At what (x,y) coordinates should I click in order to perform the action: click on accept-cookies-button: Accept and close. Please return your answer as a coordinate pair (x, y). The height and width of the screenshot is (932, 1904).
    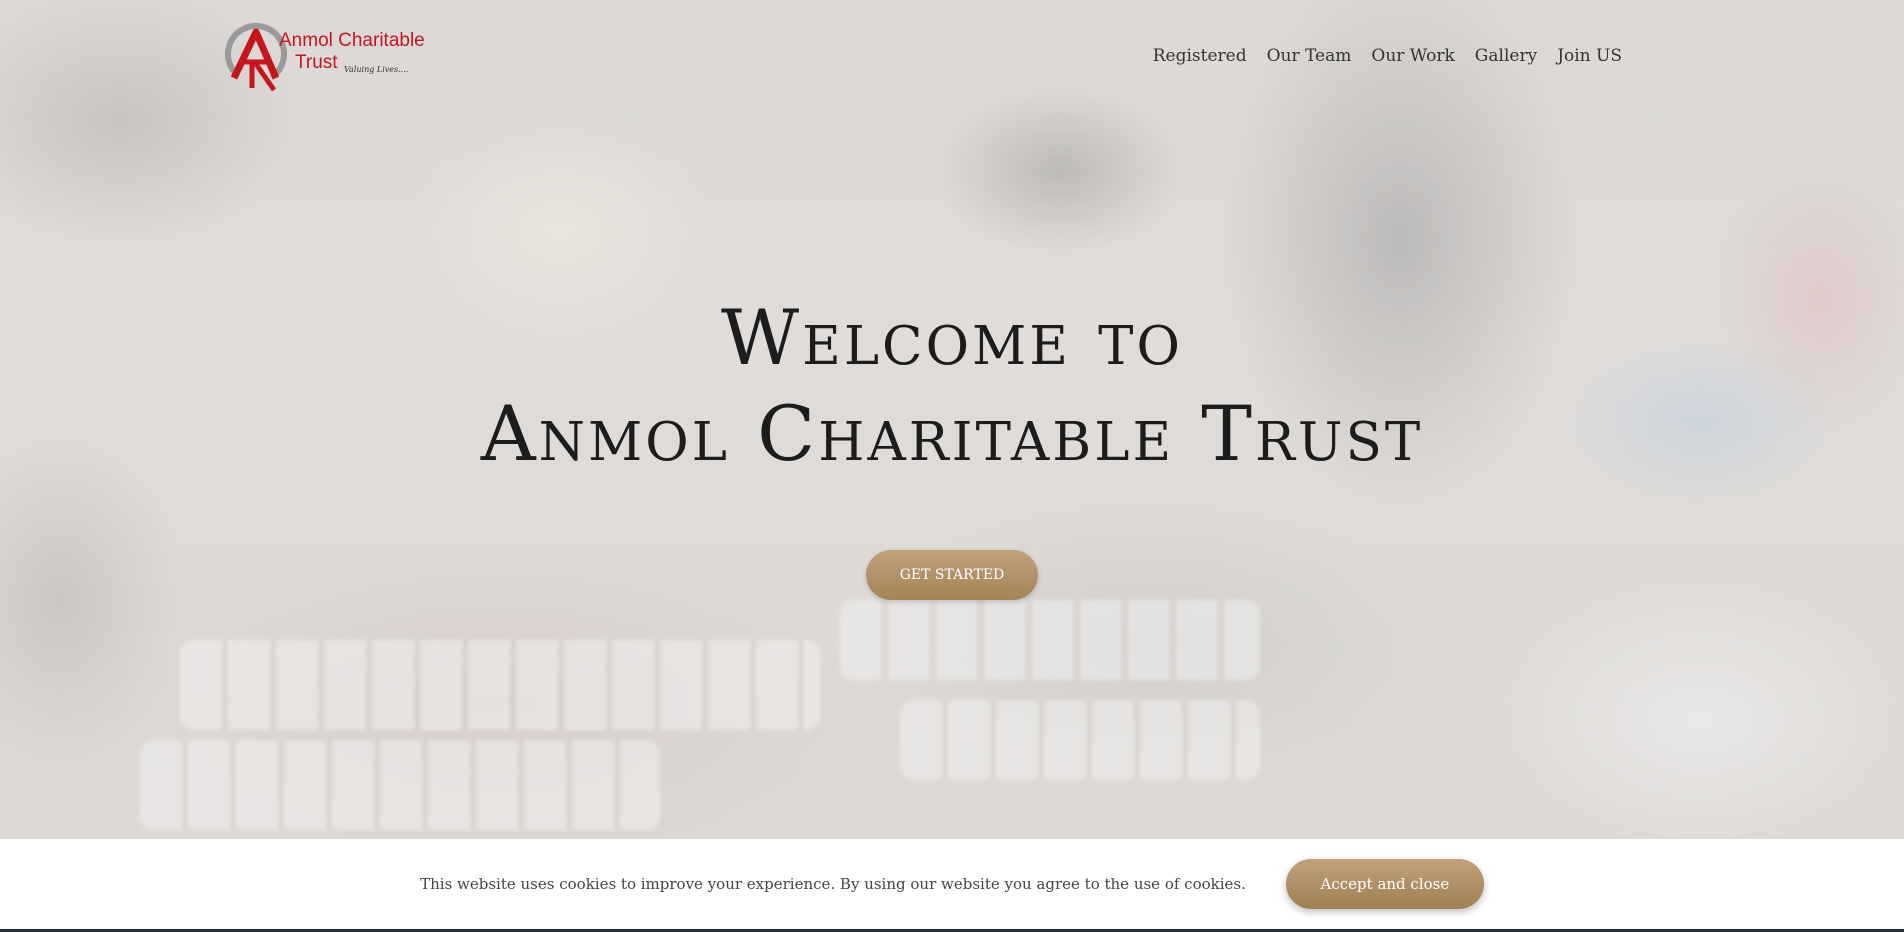
    Looking at the image, I should click on (1384, 884).